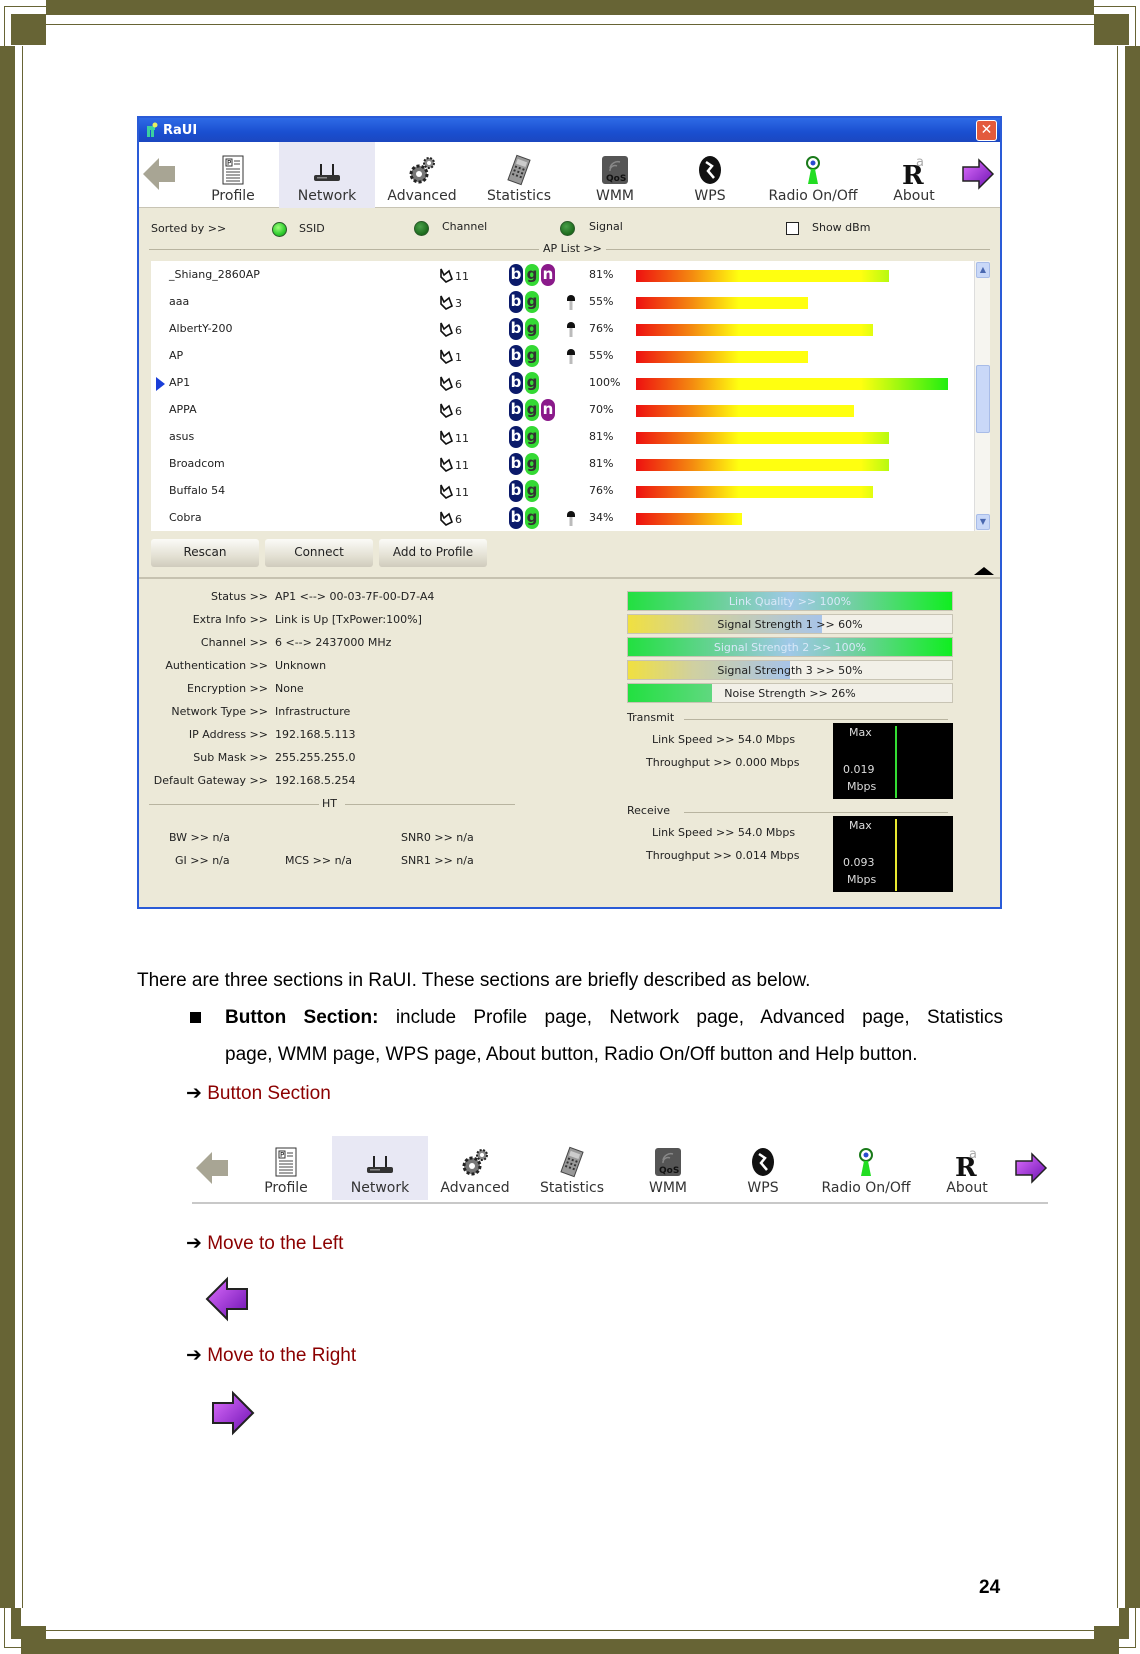 Image resolution: width=1140 pixels, height=1654 pixels. Describe the element at coordinates (792, 228) in the screenshot. I see `show-dbm-checkbox` at that location.